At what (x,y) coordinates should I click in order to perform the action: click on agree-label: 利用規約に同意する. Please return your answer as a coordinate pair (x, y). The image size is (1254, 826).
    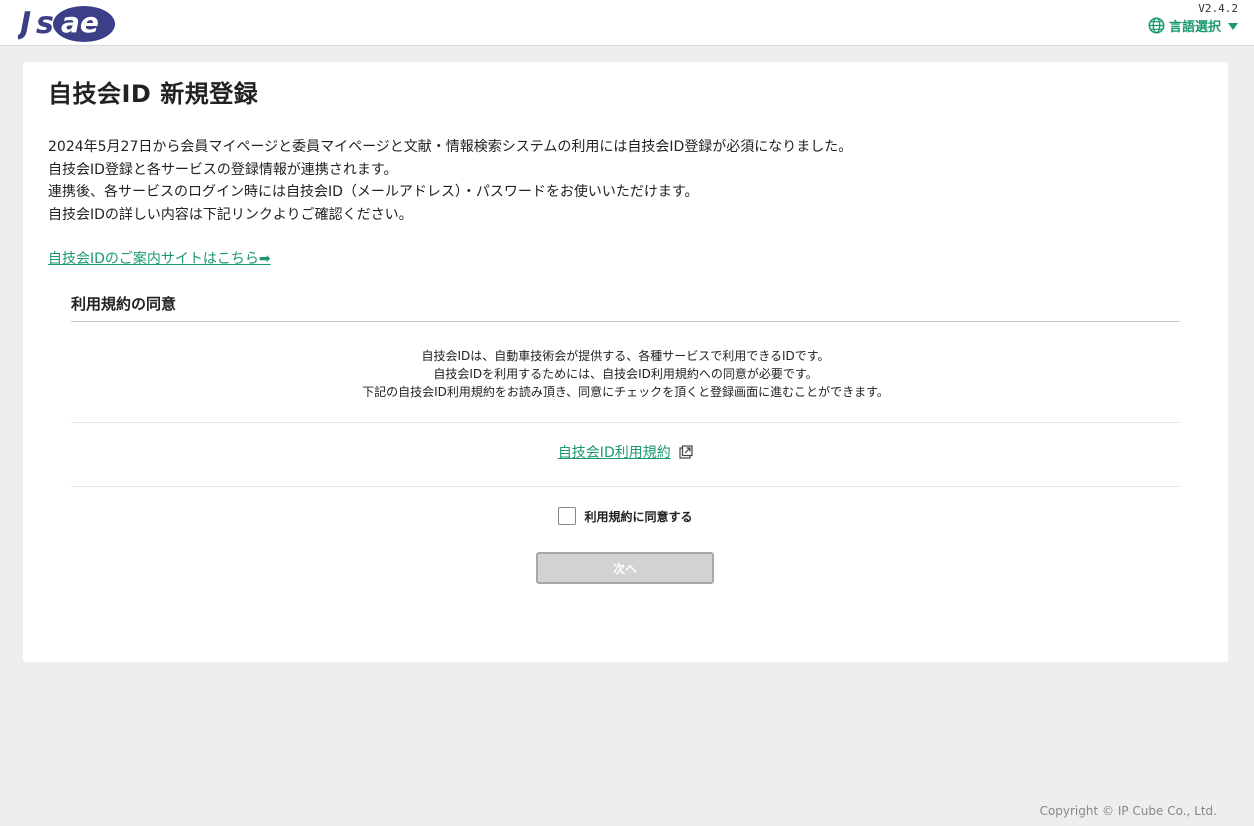
    Looking at the image, I should click on (638, 516).